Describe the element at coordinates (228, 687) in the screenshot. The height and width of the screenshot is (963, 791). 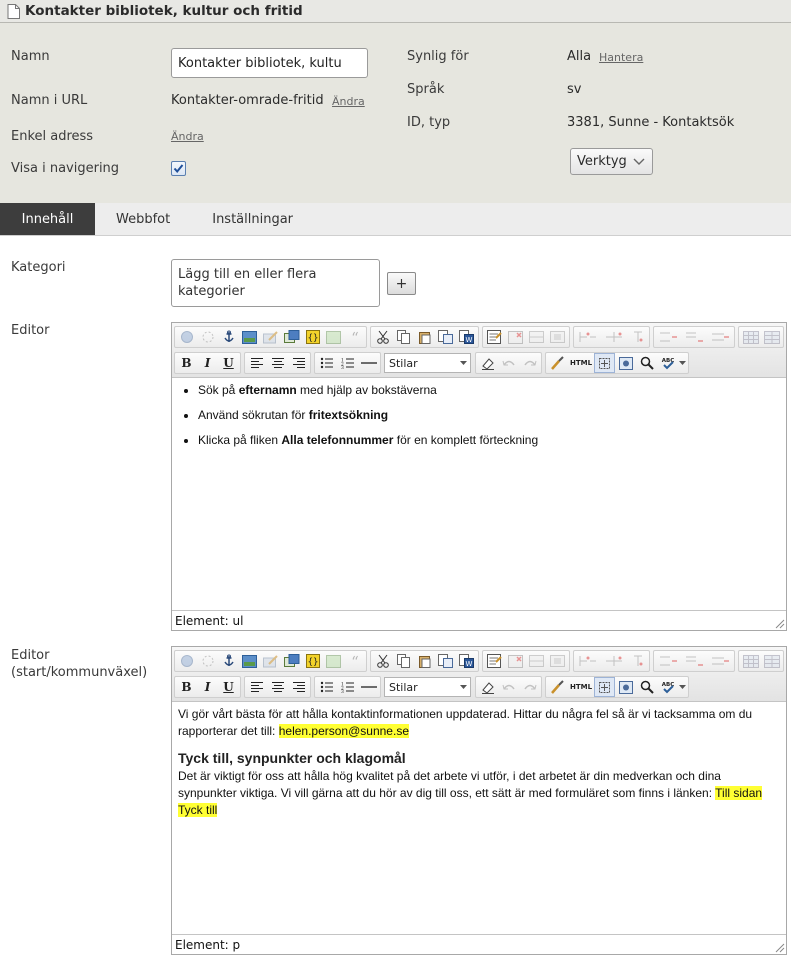
I see `underline-button: U` at that location.